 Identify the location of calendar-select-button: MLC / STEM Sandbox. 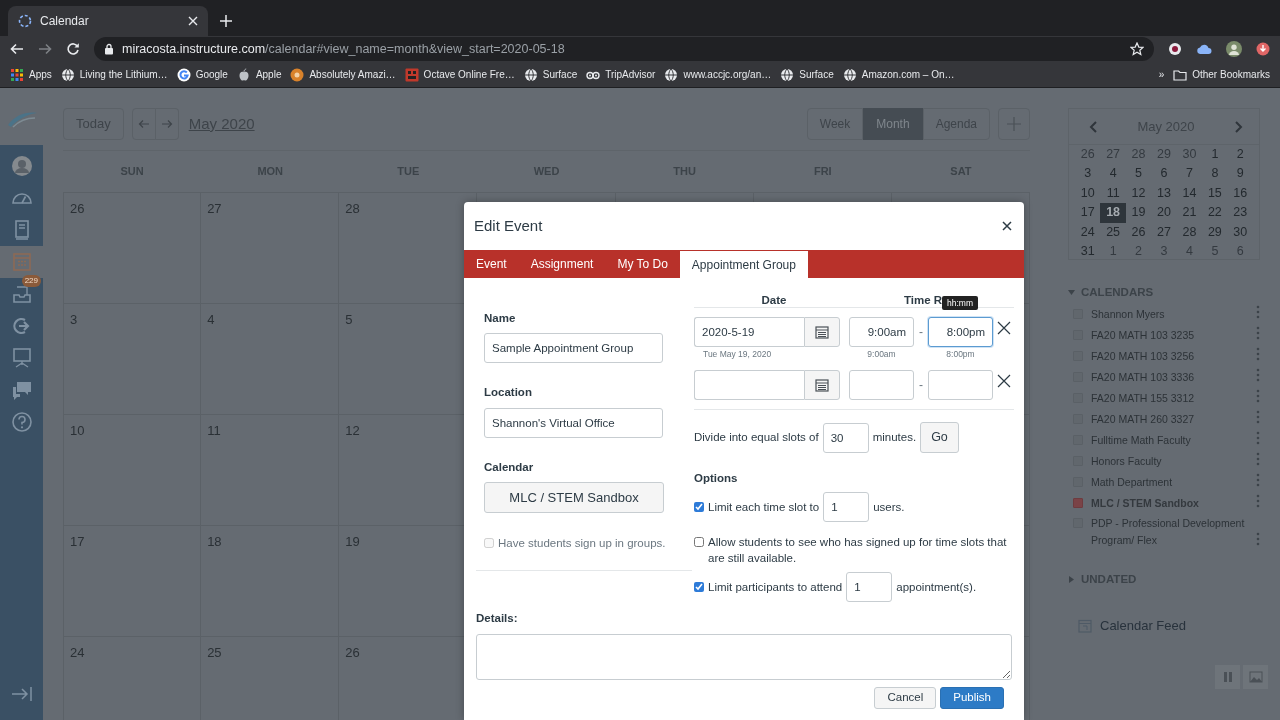
(574, 497).